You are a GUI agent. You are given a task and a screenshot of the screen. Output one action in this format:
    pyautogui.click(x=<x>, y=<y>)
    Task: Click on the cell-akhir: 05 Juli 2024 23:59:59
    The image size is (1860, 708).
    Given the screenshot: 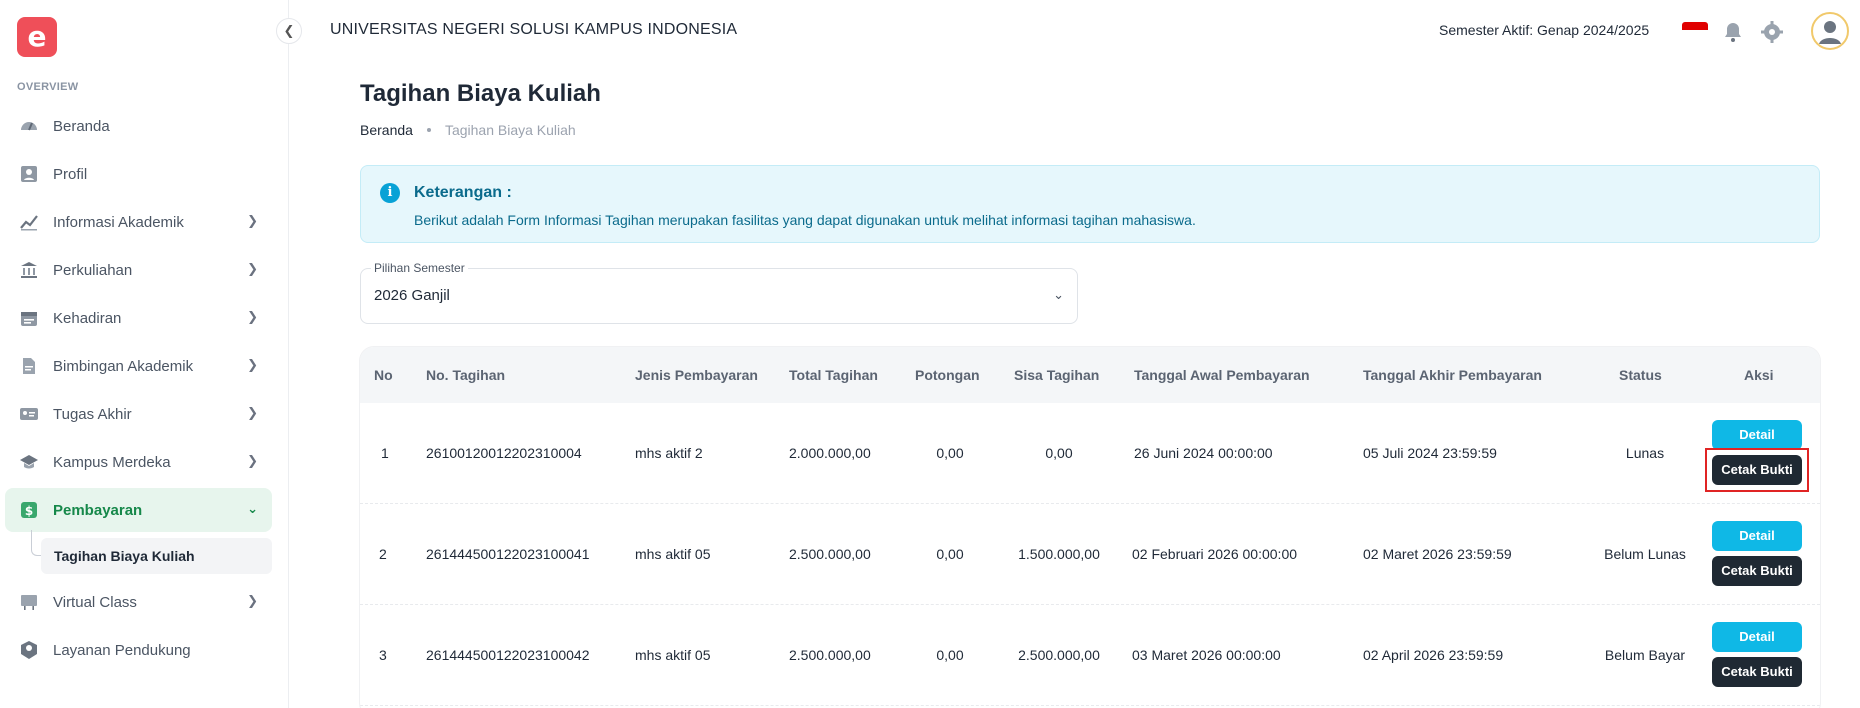 What is the action you would take?
    pyautogui.click(x=1430, y=453)
    